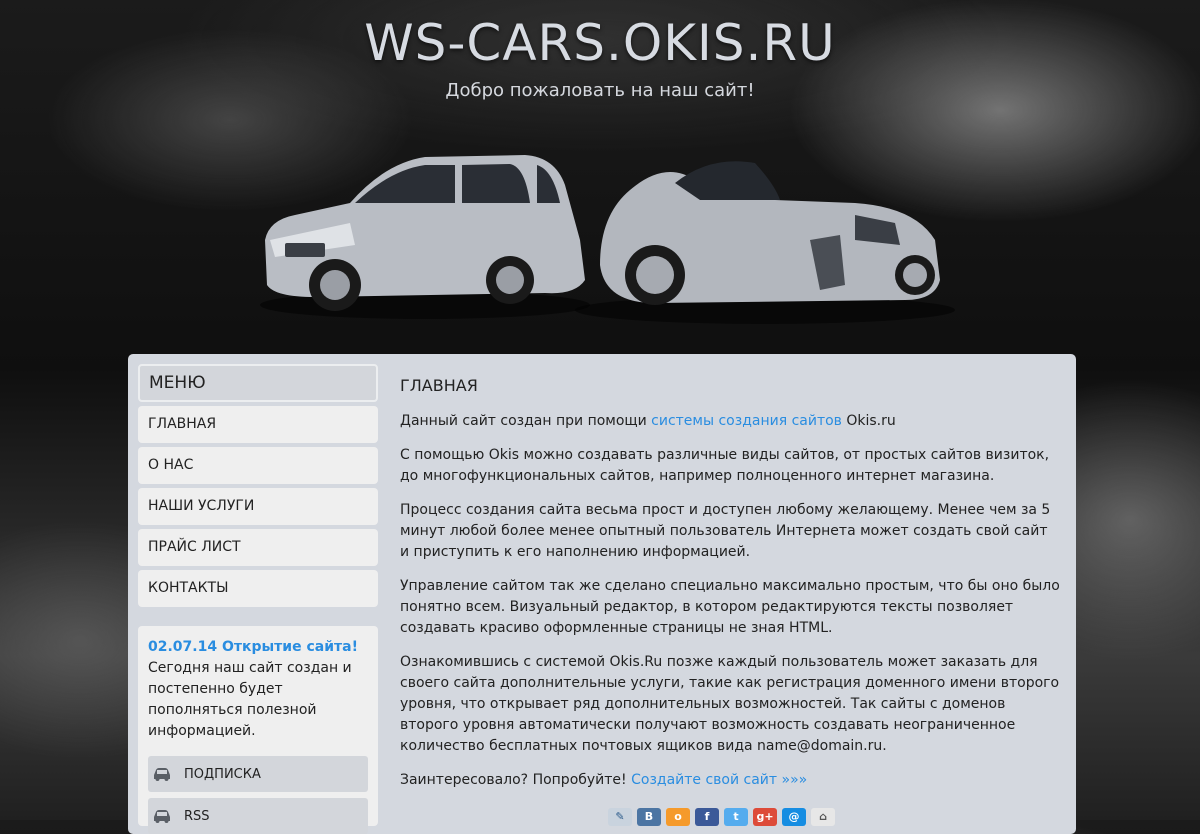 The height and width of the screenshot is (834, 1200). I want to click on intro-text: Данный сайт создан при помощи, so click(526, 421).